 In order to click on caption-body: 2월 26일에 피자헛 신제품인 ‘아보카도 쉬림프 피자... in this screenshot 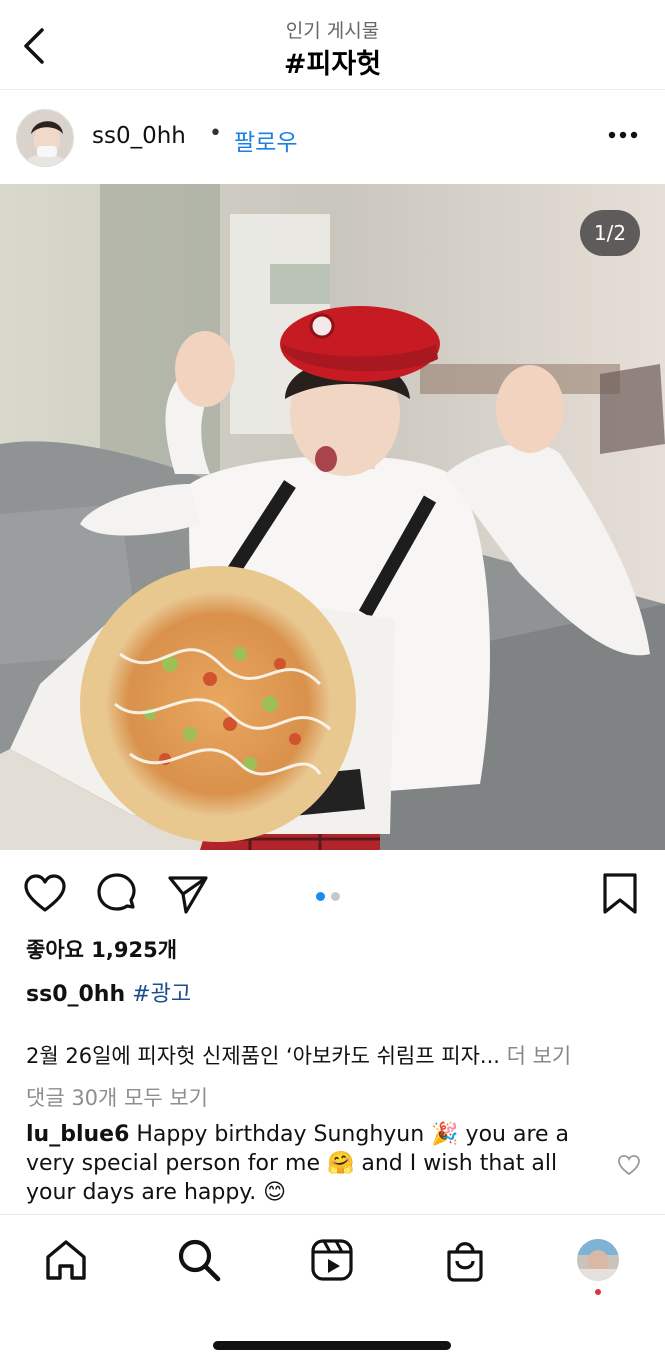, I will do `click(263, 1056)`.